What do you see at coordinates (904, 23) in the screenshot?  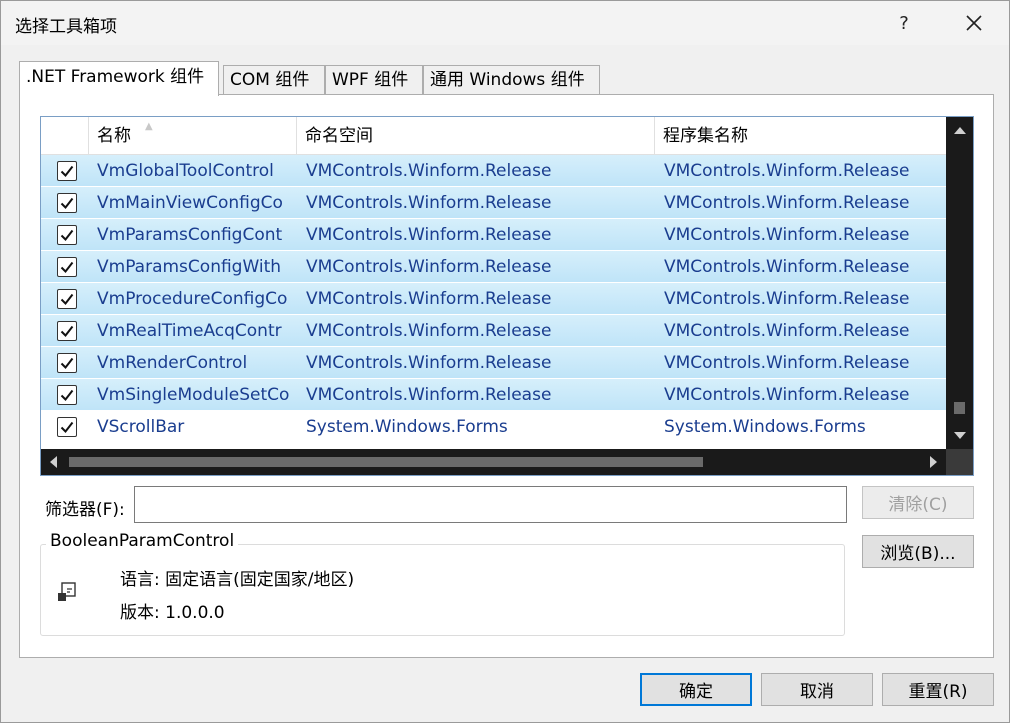 I see `help-button: ?` at bounding box center [904, 23].